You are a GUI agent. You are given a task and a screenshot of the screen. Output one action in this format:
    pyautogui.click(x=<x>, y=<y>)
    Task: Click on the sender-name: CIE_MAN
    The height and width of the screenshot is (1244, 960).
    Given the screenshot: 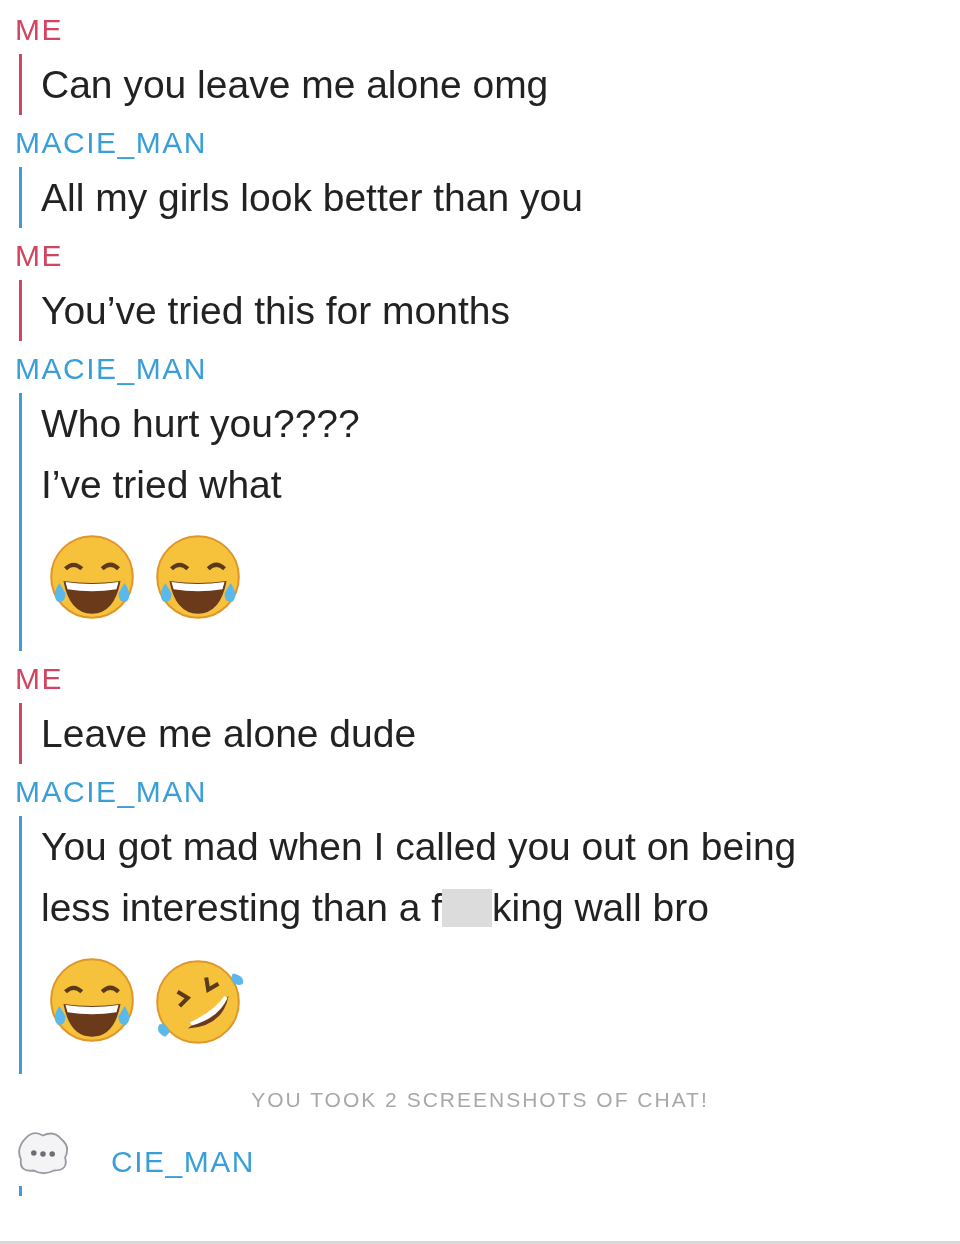 What is the action you would take?
    pyautogui.click(x=183, y=1162)
    